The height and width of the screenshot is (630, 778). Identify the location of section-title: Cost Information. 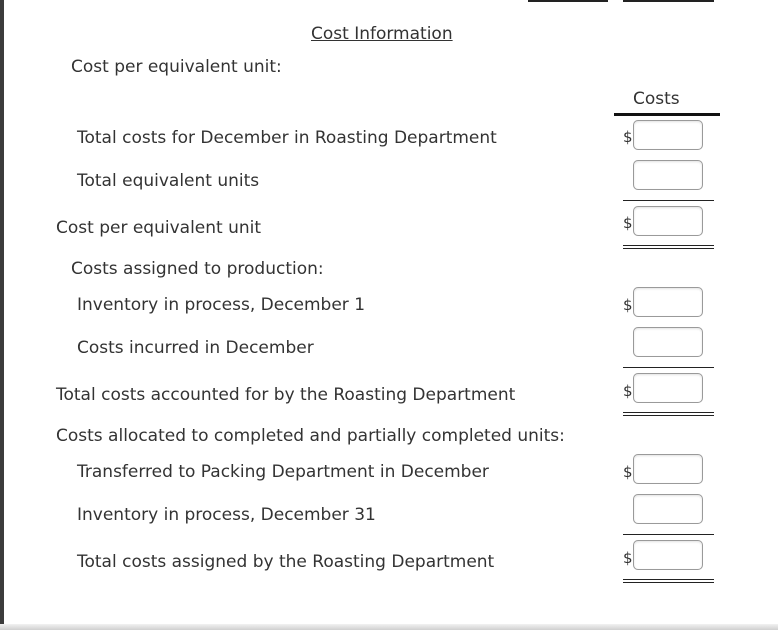
(382, 34).